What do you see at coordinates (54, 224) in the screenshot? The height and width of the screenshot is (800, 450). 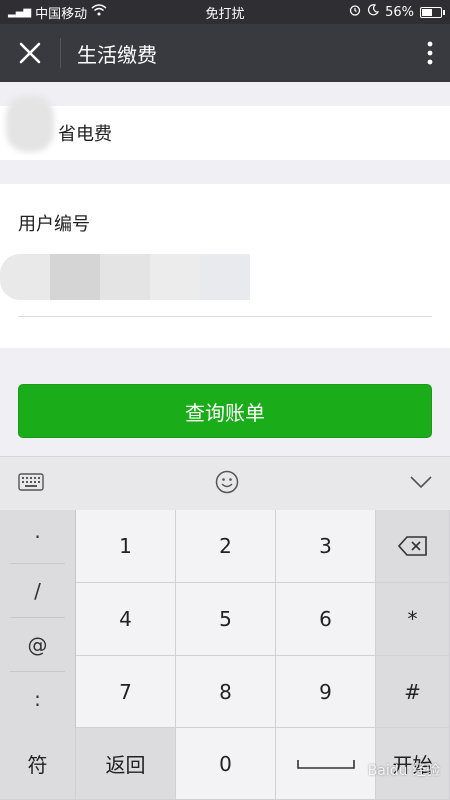 I see `user-id-label: 用户编号` at bounding box center [54, 224].